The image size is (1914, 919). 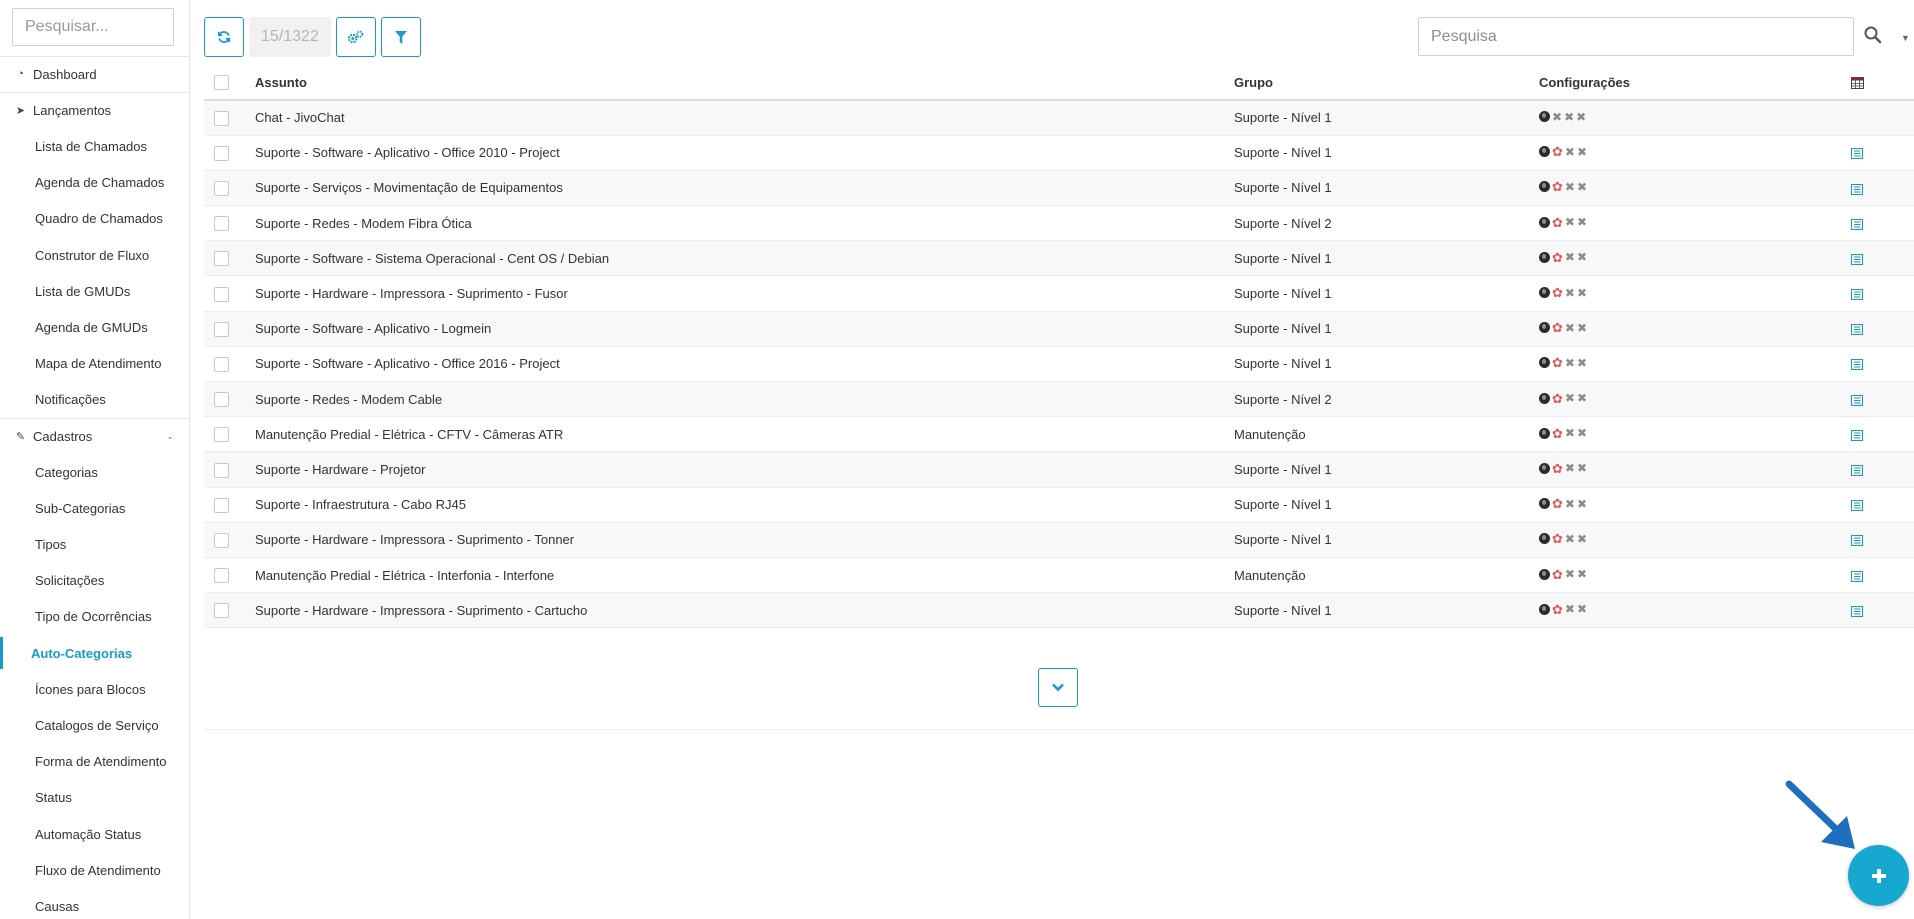 I want to click on edit-icon: ✎, so click(x=20, y=436).